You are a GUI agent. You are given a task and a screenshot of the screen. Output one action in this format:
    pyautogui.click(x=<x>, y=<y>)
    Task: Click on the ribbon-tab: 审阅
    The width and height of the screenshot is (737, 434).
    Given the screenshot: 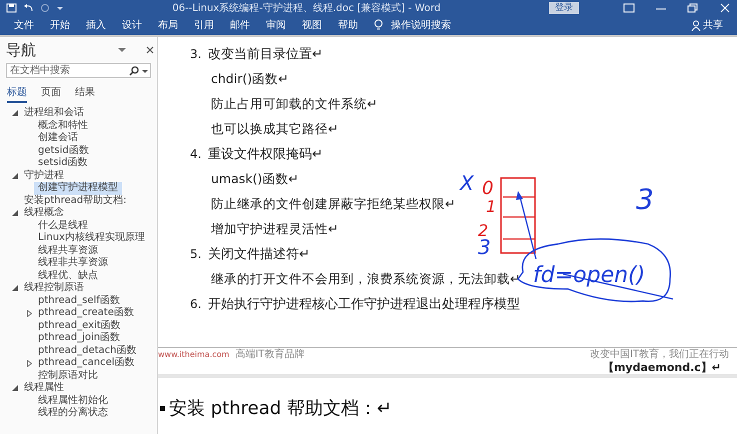 What is the action you would take?
    pyautogui.click(x=276, y=25)
    